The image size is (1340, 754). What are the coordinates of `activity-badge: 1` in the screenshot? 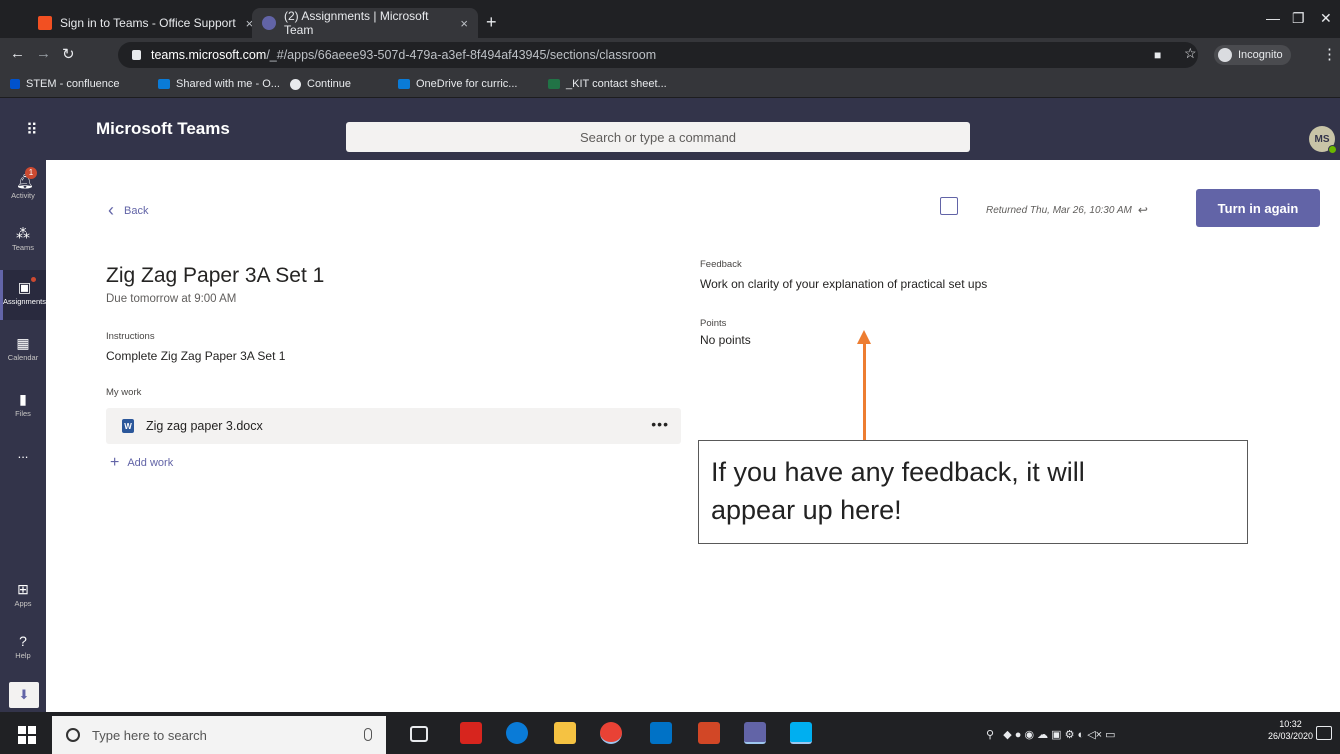 It's located at (31, 173).